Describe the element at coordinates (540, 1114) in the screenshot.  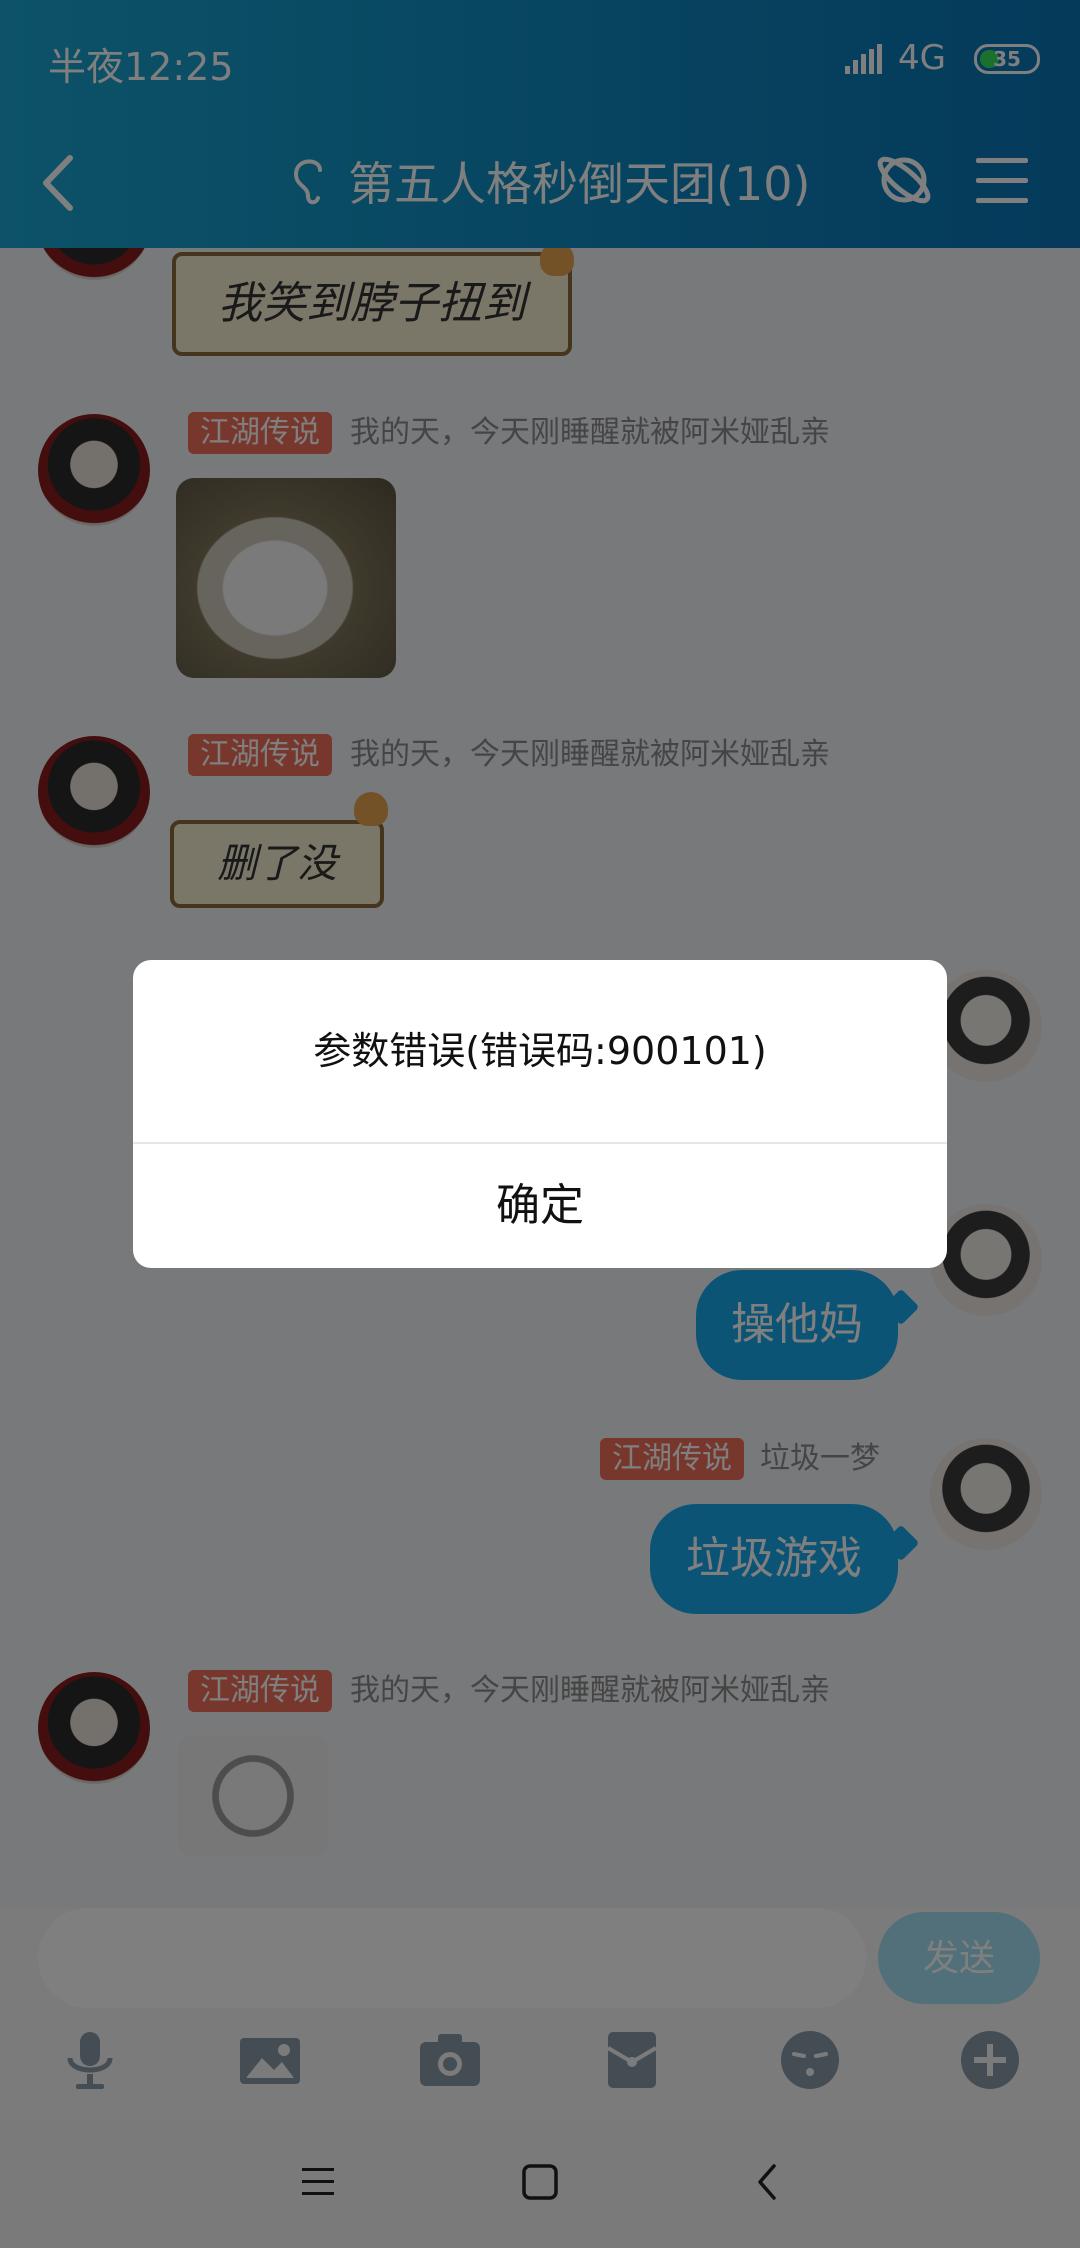
I see `error-dialog: 参数错误(错误码:900101) 确定` at that location.